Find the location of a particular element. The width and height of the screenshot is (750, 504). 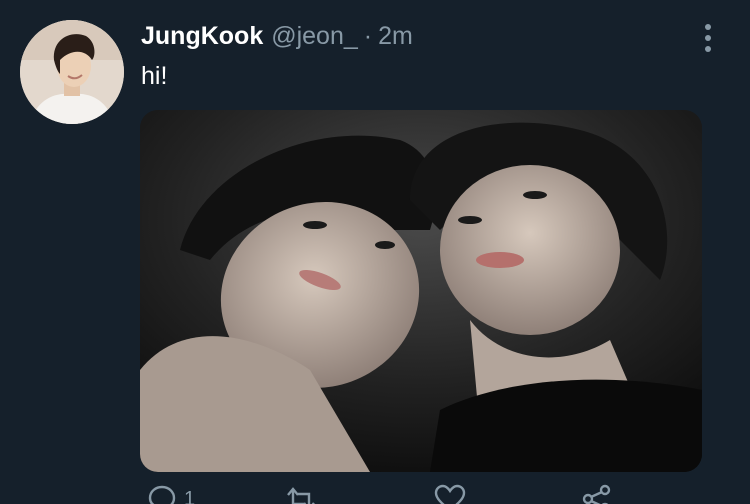

heart-icon is located at coordinates (450, 494).